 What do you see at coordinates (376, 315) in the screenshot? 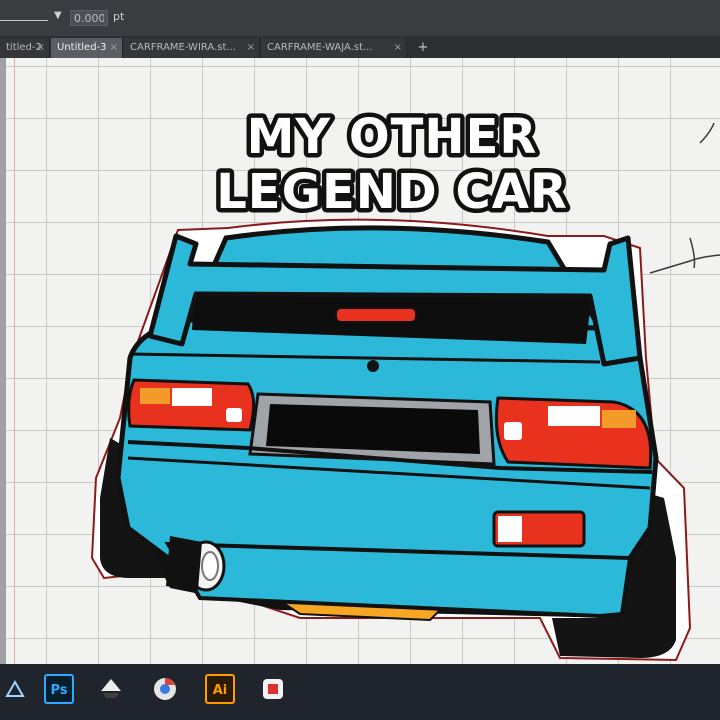
I see `third-brake-light` at bounding box center [376, 315].